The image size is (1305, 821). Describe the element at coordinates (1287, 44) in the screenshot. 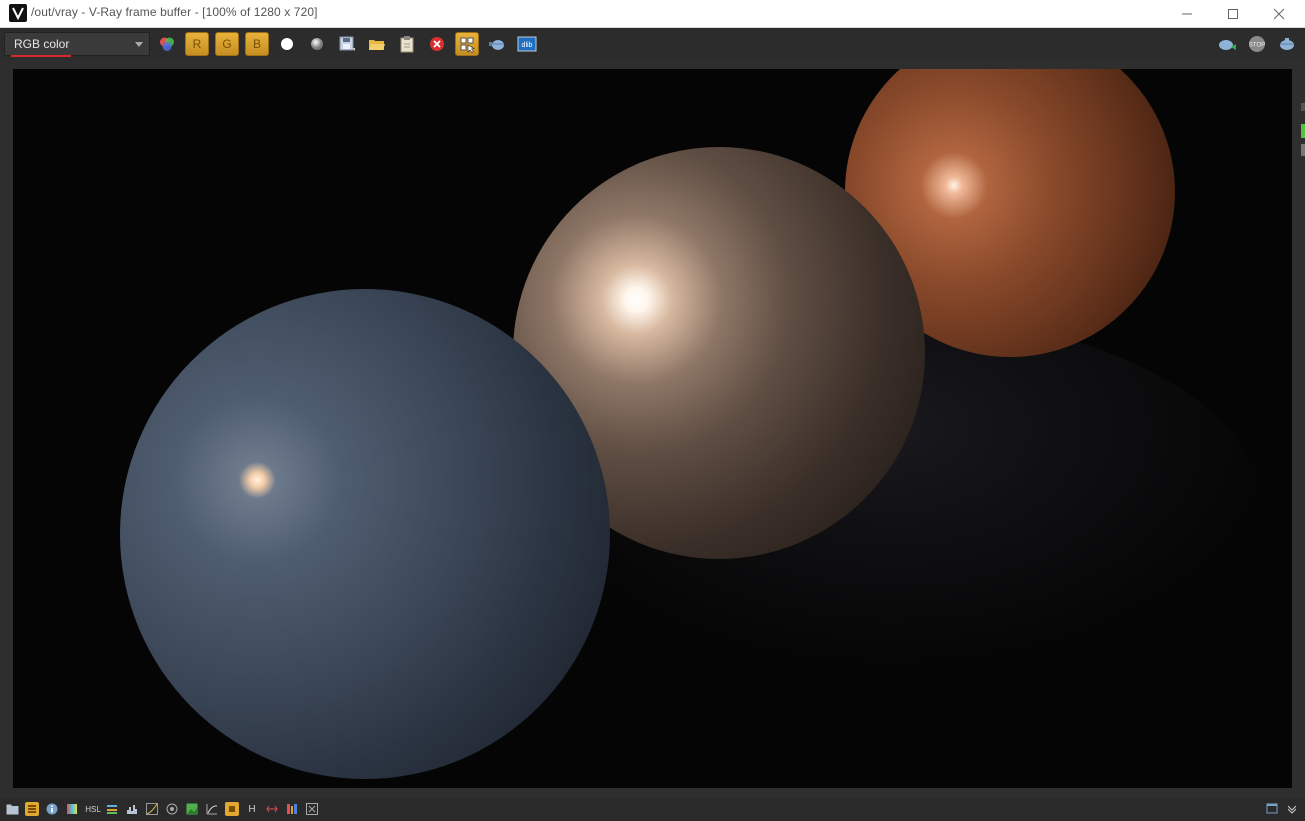

I see `render-icon` at that location.